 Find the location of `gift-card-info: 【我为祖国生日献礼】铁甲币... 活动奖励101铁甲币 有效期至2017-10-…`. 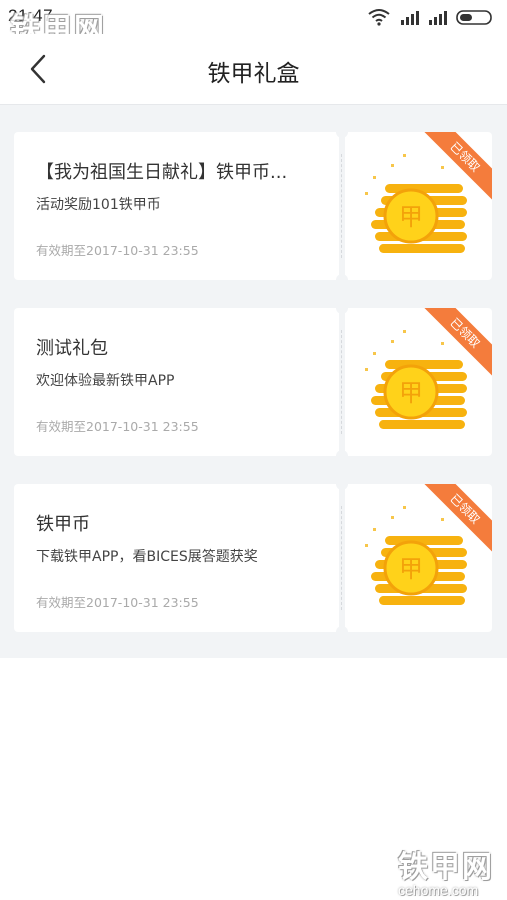

gift-card-info: 【我为祖国生日献礼】铁甲币... 活动奖励101铁甲币 有效期至2017-10-… is located at coordinates (176, 206).